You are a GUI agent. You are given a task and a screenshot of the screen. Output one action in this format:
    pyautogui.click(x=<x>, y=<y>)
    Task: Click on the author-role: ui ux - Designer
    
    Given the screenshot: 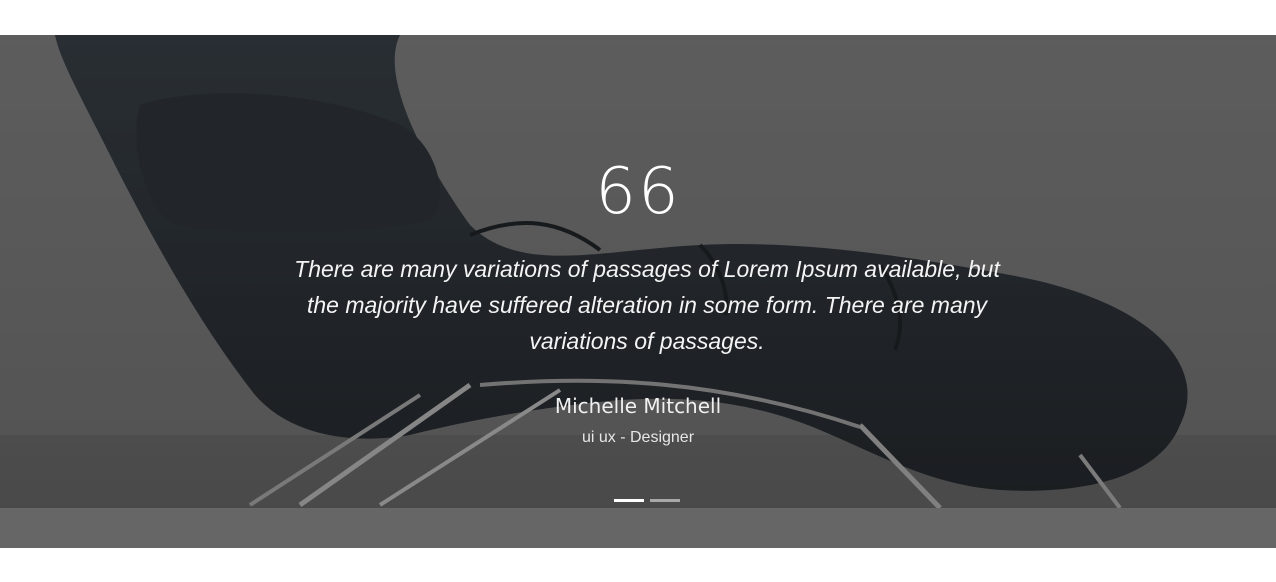 What is the action you would take?
    pyautogui.click(x=638, y=437)
    